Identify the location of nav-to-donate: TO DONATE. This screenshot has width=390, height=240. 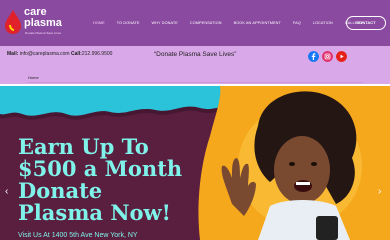
(128, 24).